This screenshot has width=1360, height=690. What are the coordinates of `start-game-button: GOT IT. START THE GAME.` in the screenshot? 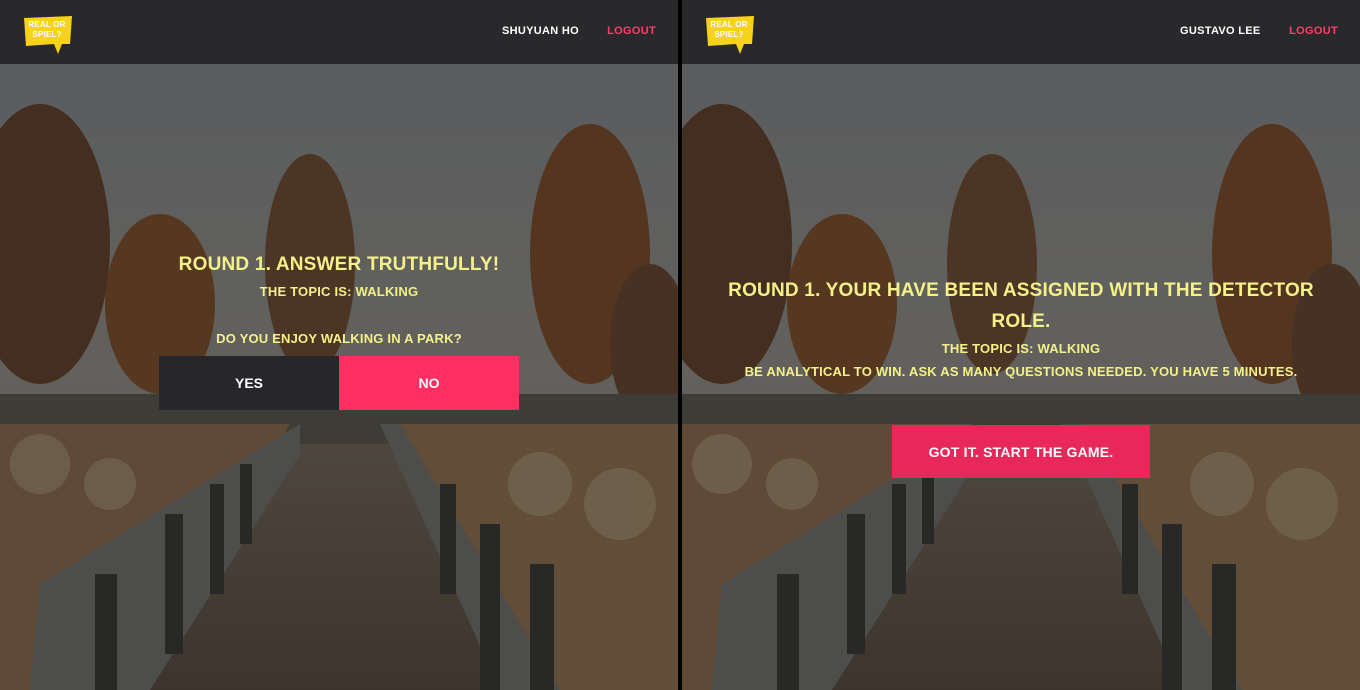 It's located at (1021, 451).